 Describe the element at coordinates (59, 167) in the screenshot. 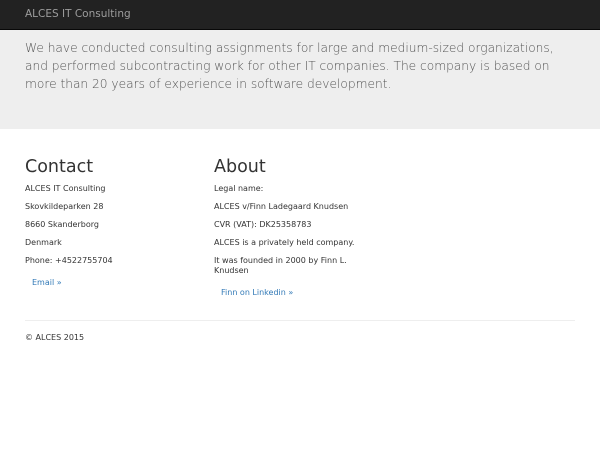

I see `contact-heading: Contact` at that location.